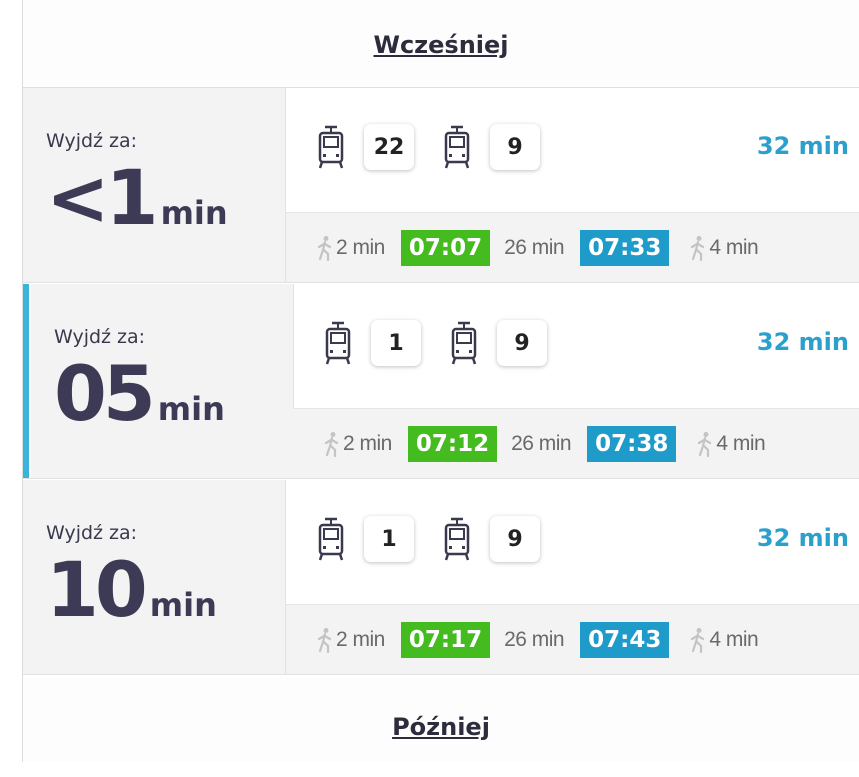 This screenshot has width=859, height=777. Describe the element at coordinates (625, 639) in the screenshot. I see `arrival-time-badge: 07:43` at that location.